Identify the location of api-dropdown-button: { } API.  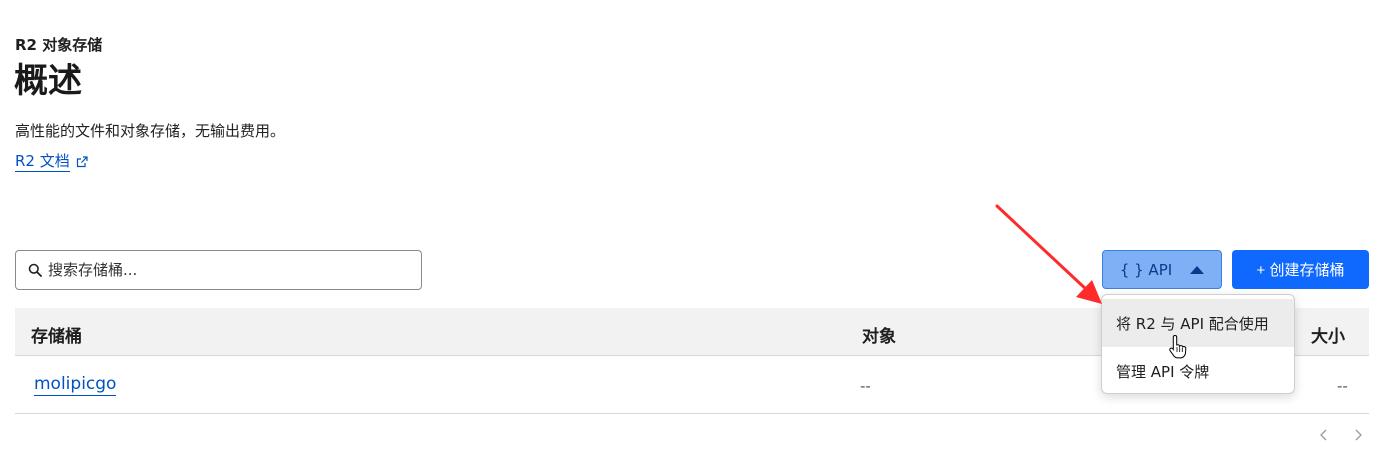
(1162, 269).